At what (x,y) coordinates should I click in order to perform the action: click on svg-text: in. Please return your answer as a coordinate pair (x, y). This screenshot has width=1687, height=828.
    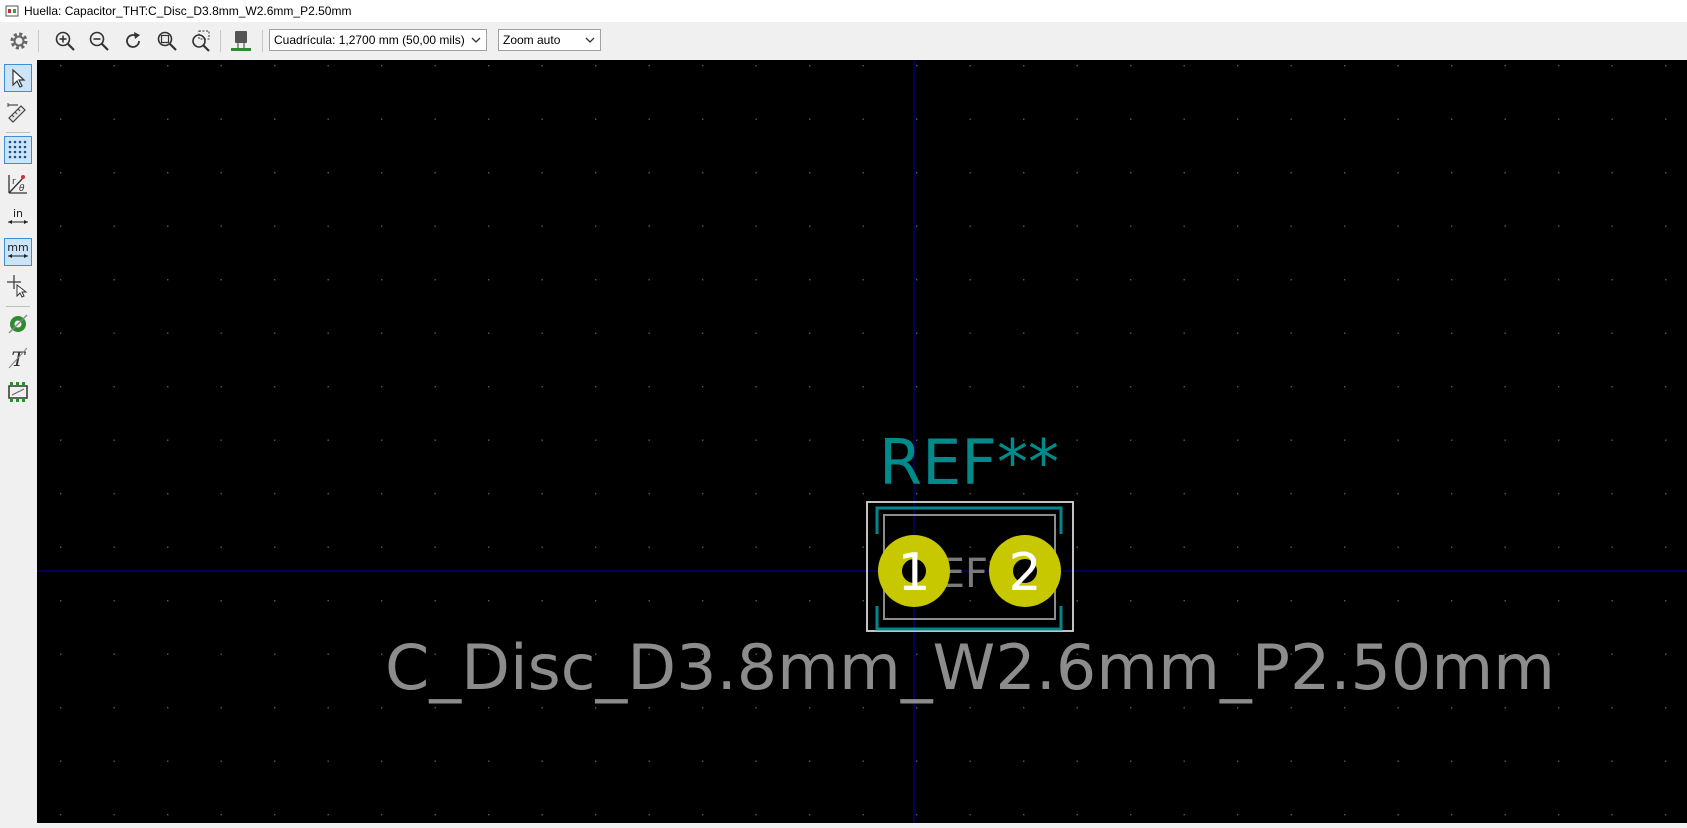
    Looking at the image, I should click on (18, 213).